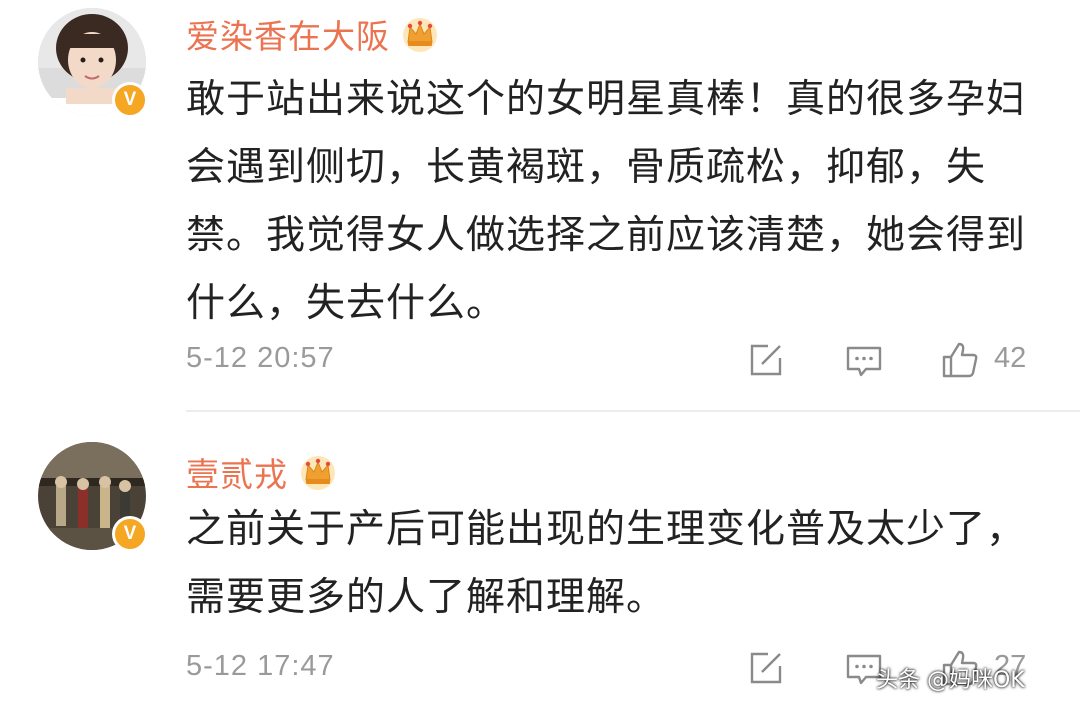 The width and height of the screenshot is (1080, 713). What do you see at coordinates (237, 472) in the screenshot?
I see `username-text: 壹贰戎` at bounding box center [237, 472].